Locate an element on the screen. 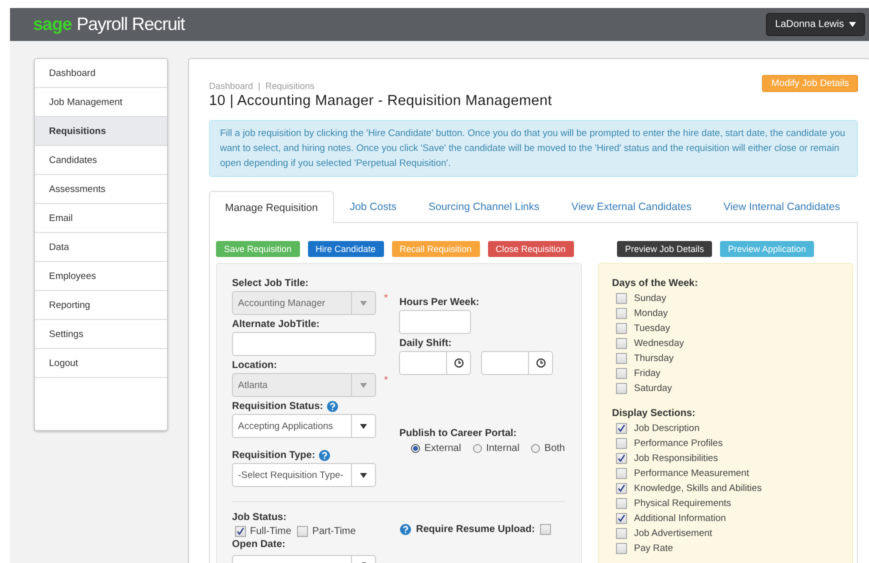 The height and width of the screenshot is (563, 869). checkbox-label: Performance Profiles is located at coordinates (678, 443).